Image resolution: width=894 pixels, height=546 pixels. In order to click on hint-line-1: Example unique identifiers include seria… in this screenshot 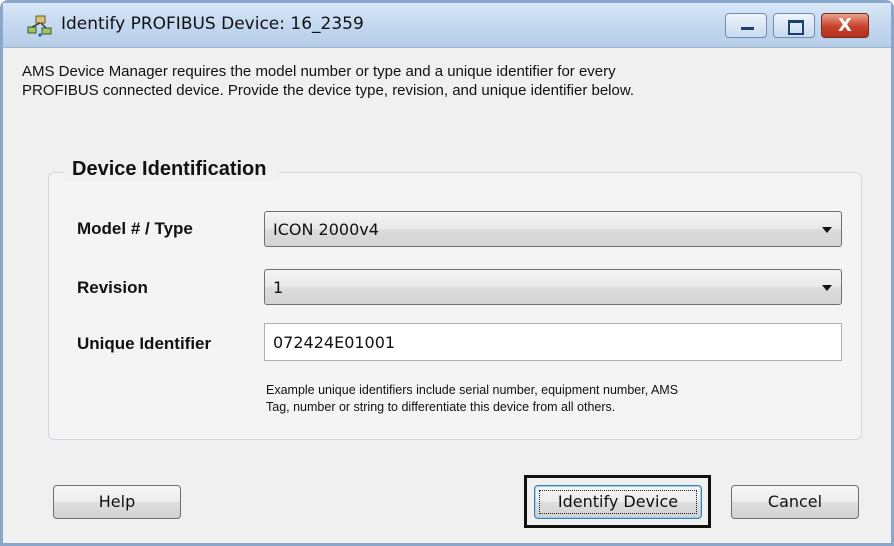, I will do `click(472, 390)`.